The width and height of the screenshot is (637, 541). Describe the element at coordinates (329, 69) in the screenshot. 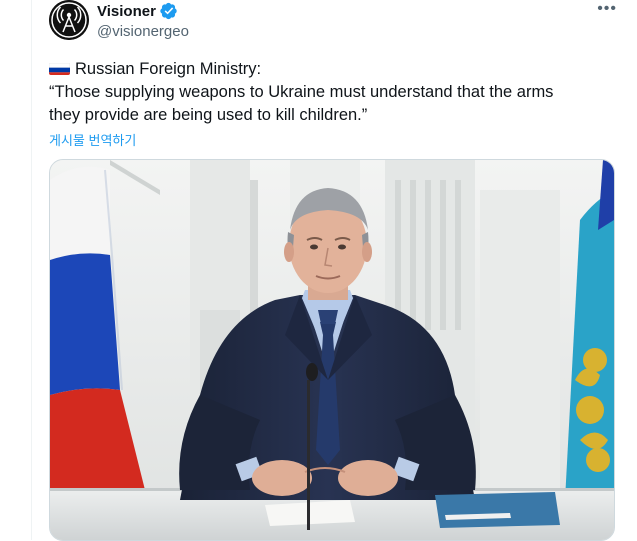

I see `tweet-text-line-1: Russian Foreign Ministry:` at that location.